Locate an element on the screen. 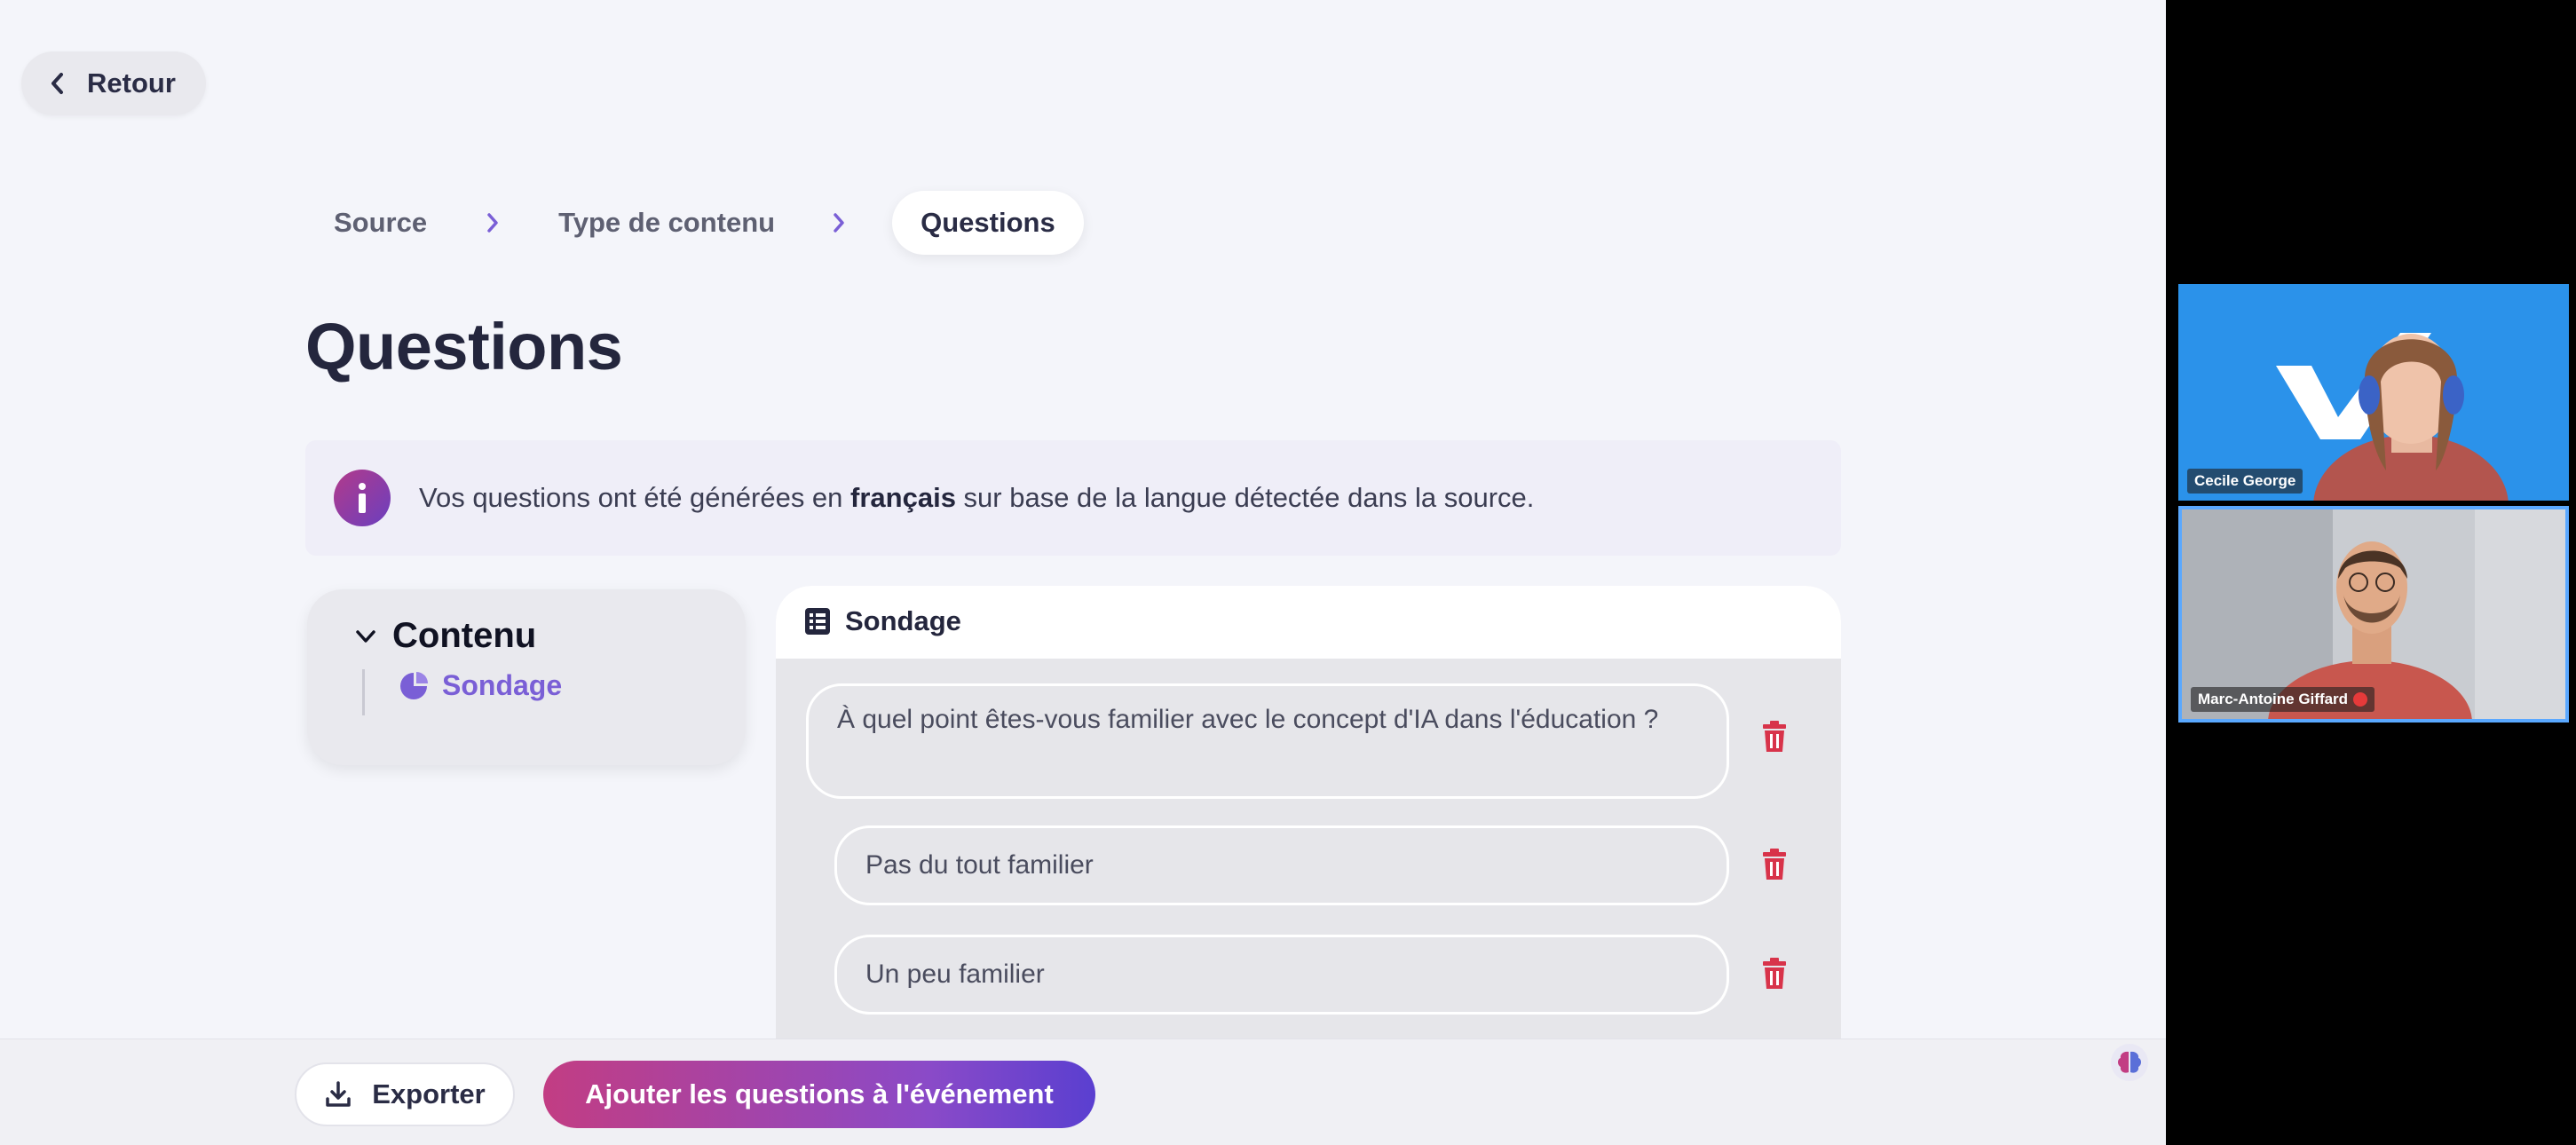 This screenshot has height=1145, width=2576. breadcrumb-step-content-type: Type de contenu is located at coordinates (666, 223).